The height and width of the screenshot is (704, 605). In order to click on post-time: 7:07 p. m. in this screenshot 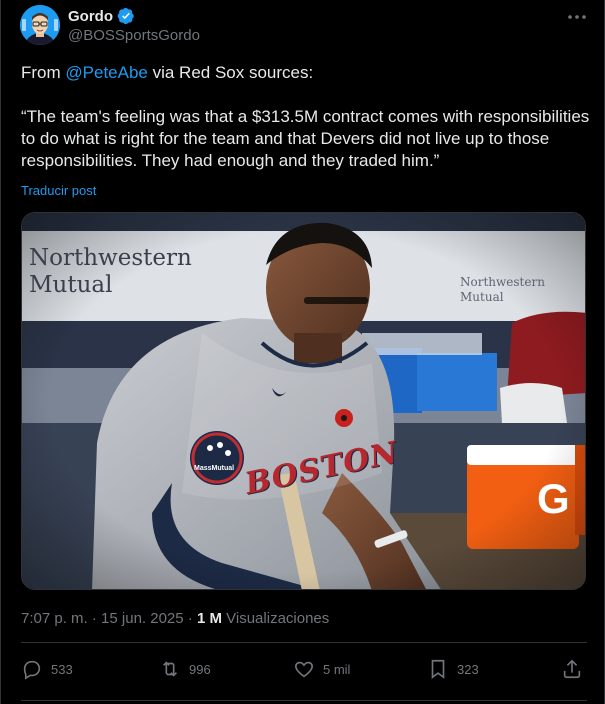, I will do `click(54, 618)`.